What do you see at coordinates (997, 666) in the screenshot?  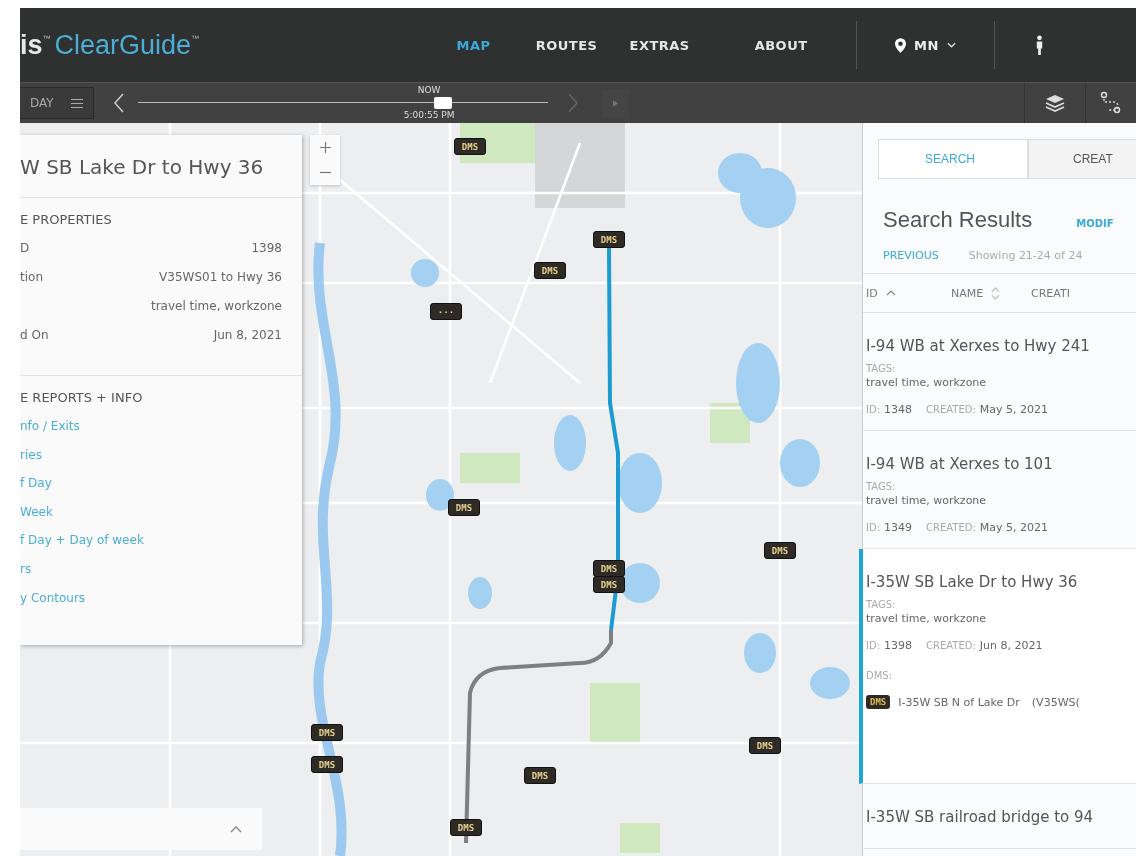 I see `result-item: I-35W SB Lake Dr to Hwy 36 TAGS: travel time, workzone ID: 1398 CREATED: Jun 8, 2021 DMS: DMS I-35W SB N of Lake Dr (V35WS(` at bounding box center [997, 666].